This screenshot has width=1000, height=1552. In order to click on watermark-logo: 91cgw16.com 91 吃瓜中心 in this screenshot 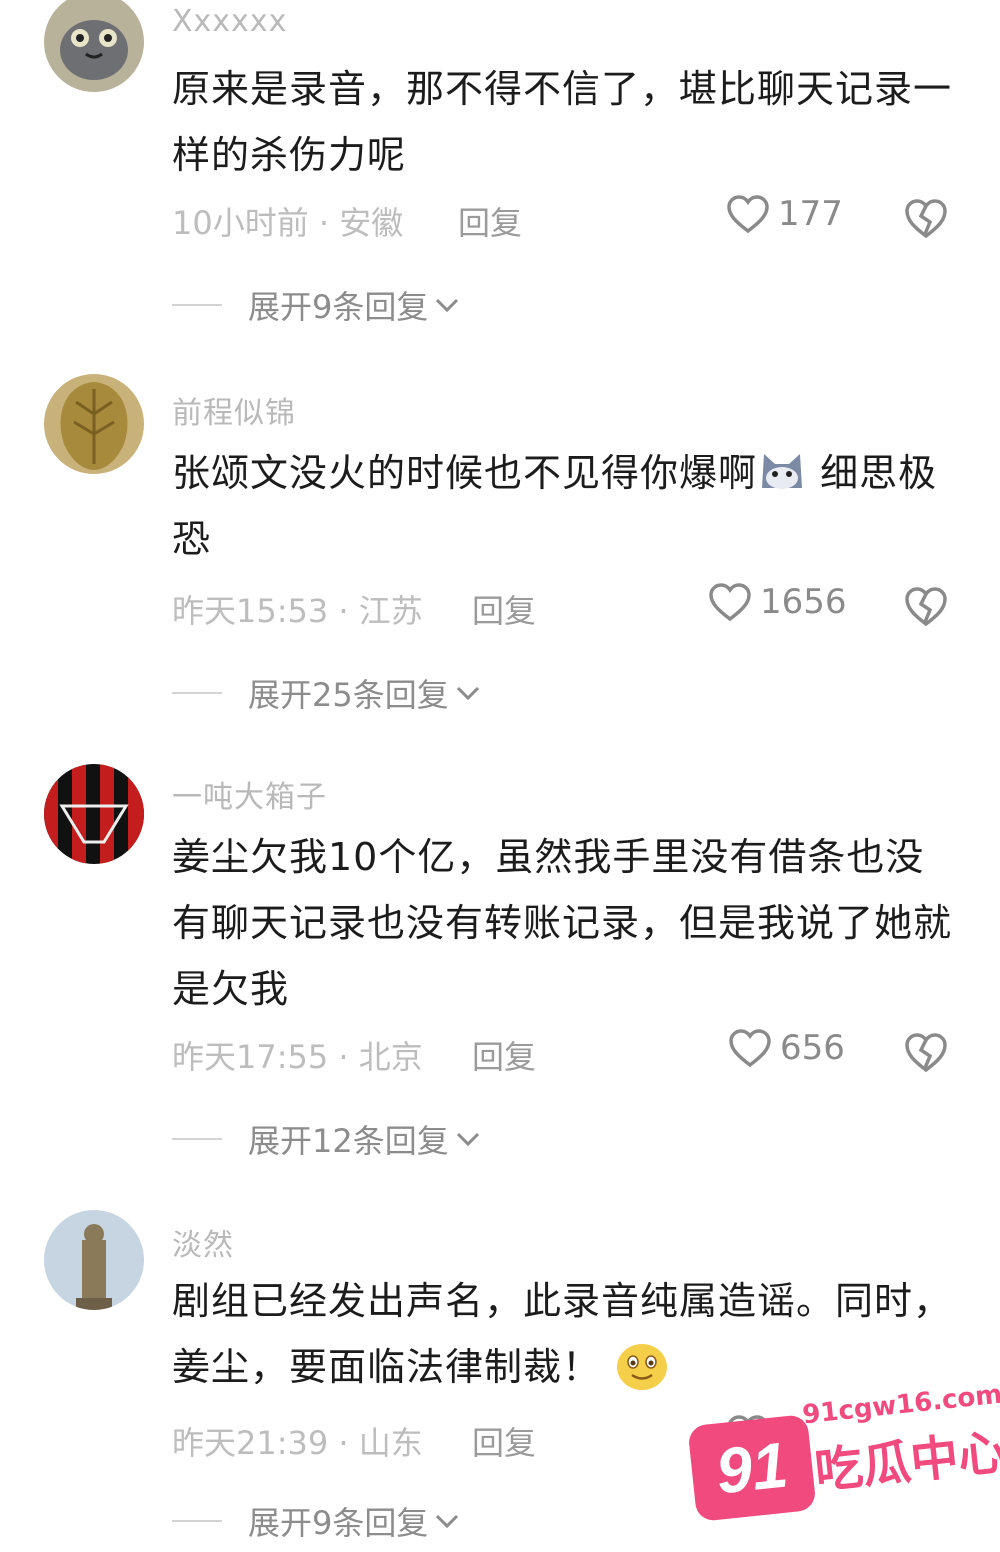, I will do `click(841, 1455)`.